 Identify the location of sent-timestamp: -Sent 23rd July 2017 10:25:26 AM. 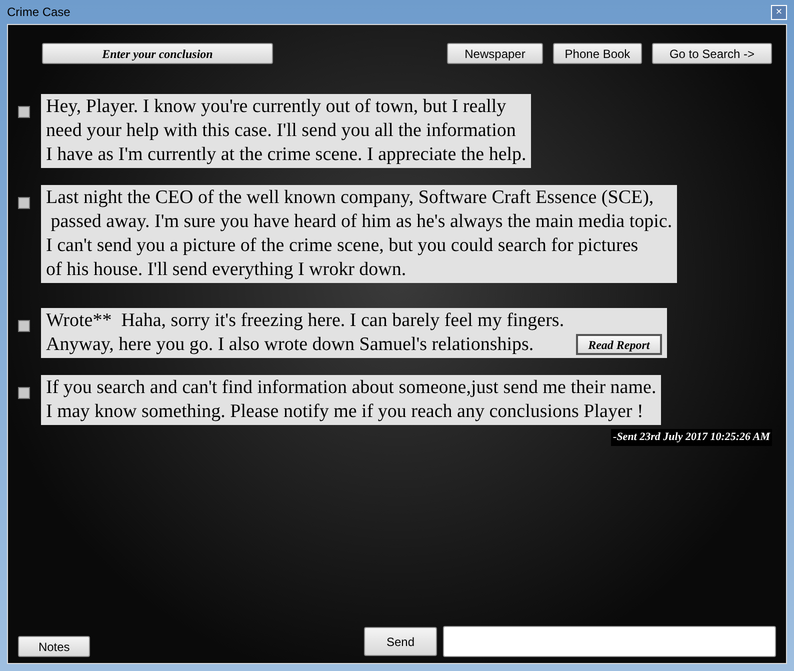
(691, 437).